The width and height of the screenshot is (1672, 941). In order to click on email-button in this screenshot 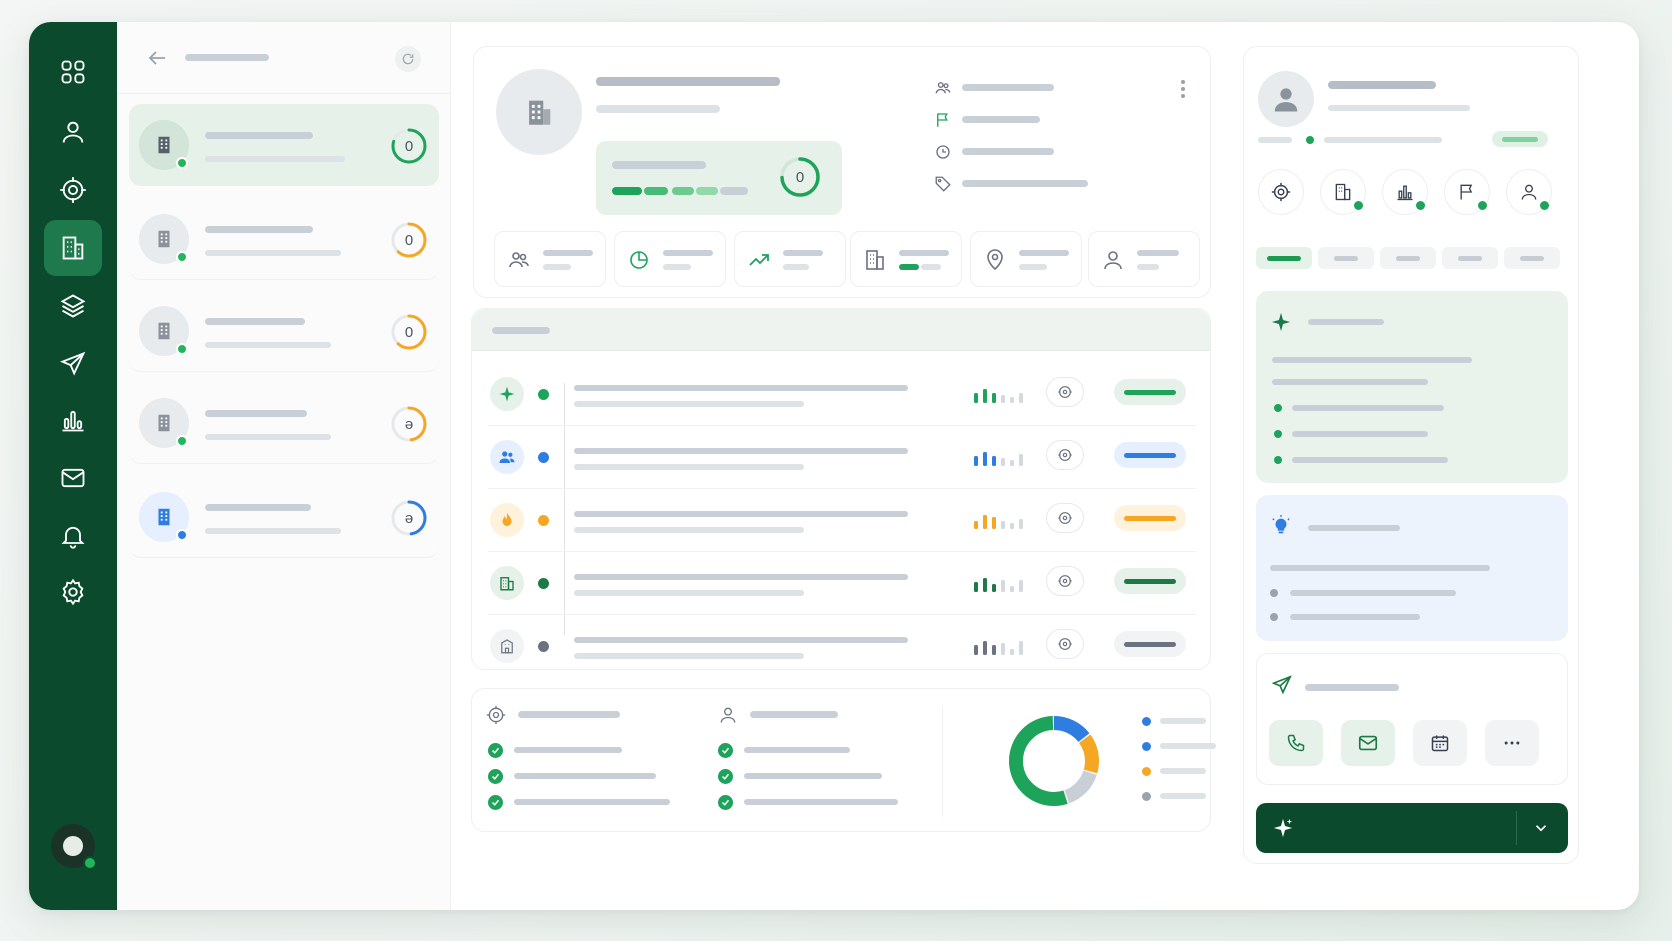, I will do `click(1368, 743)`.